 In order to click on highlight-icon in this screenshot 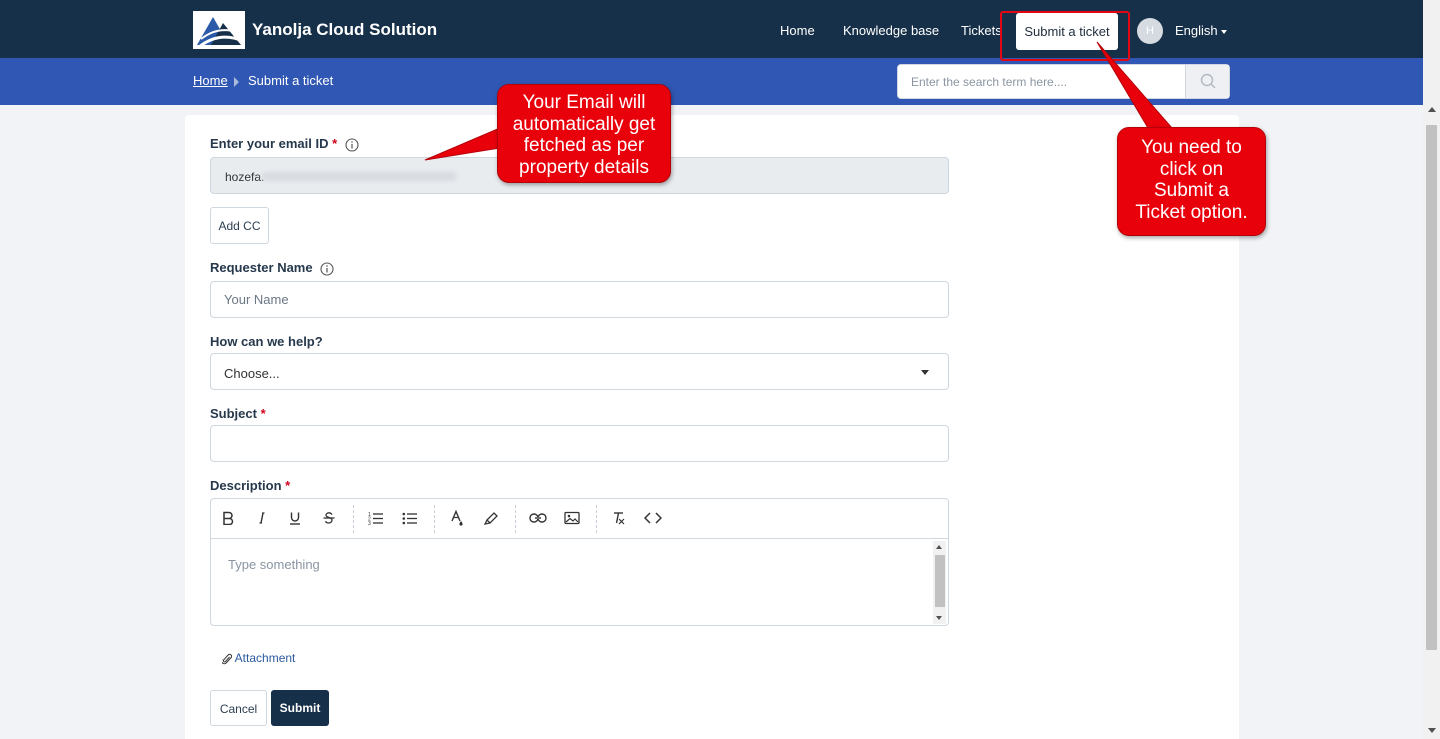, I will do `click(491, 518)`.